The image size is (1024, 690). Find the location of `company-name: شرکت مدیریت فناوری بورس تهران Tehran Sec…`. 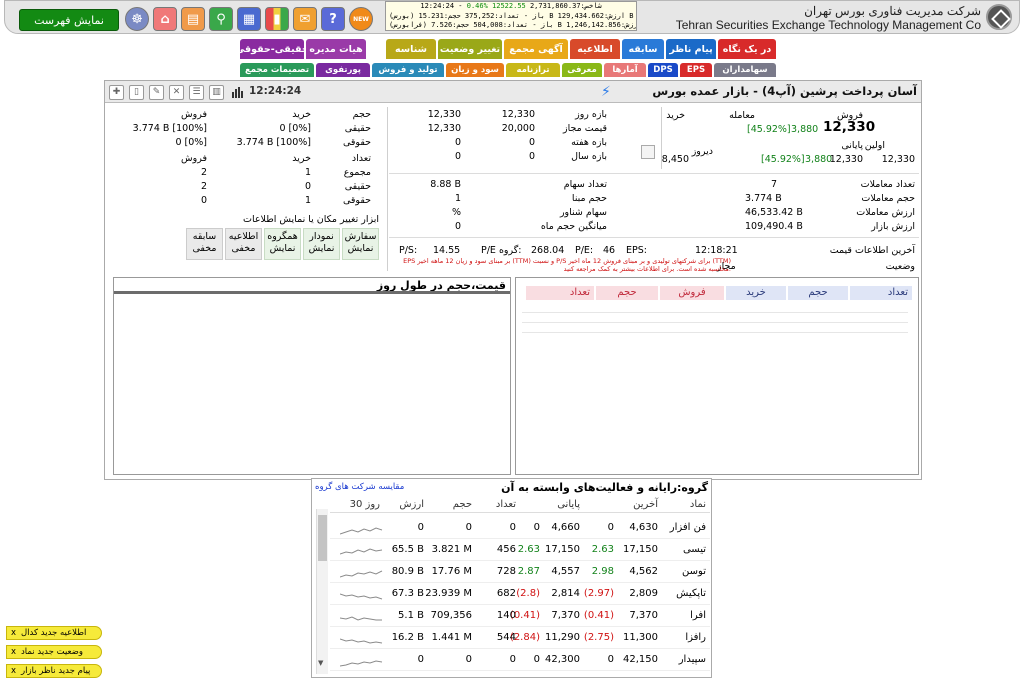

company-name: شرکت مدیریت فناوری بورس تهران Tehran Sec… is located at coordinates (828, 18).